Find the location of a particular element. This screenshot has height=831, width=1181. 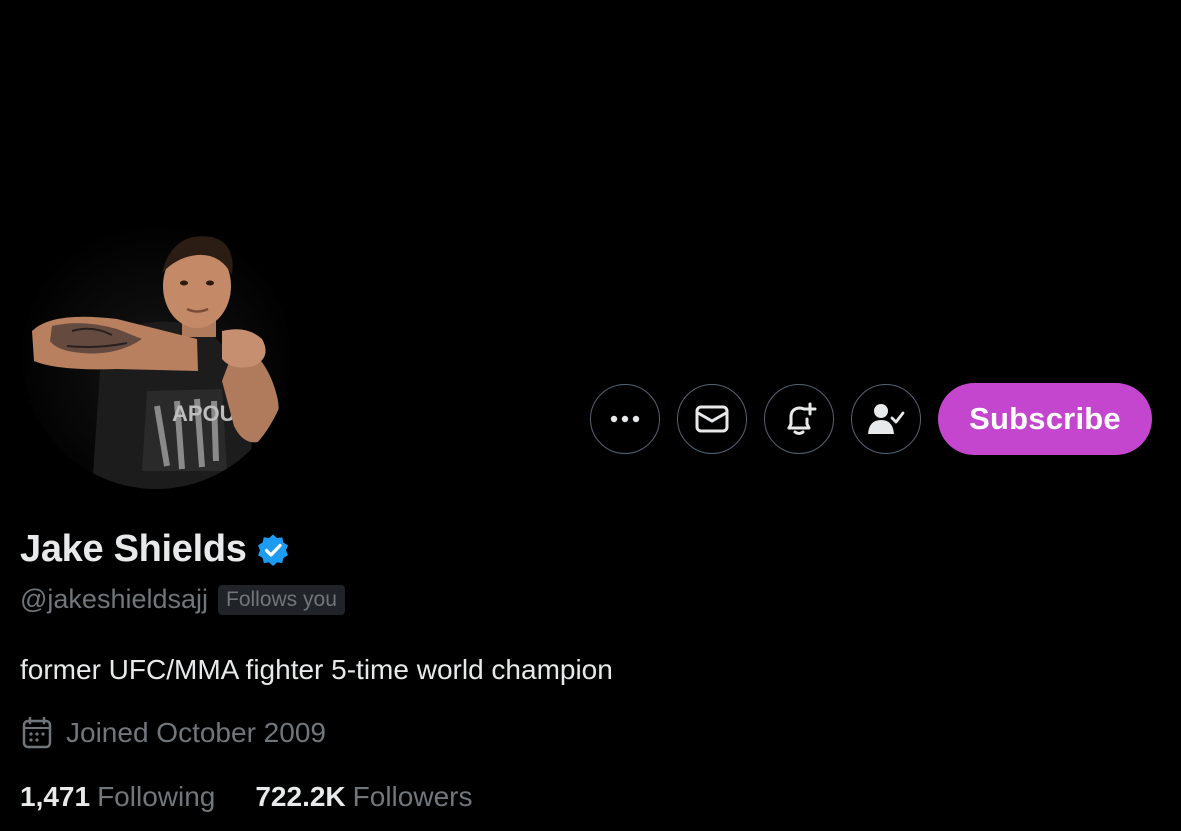

bell-plus-icon is located at coordinates (802, 418).